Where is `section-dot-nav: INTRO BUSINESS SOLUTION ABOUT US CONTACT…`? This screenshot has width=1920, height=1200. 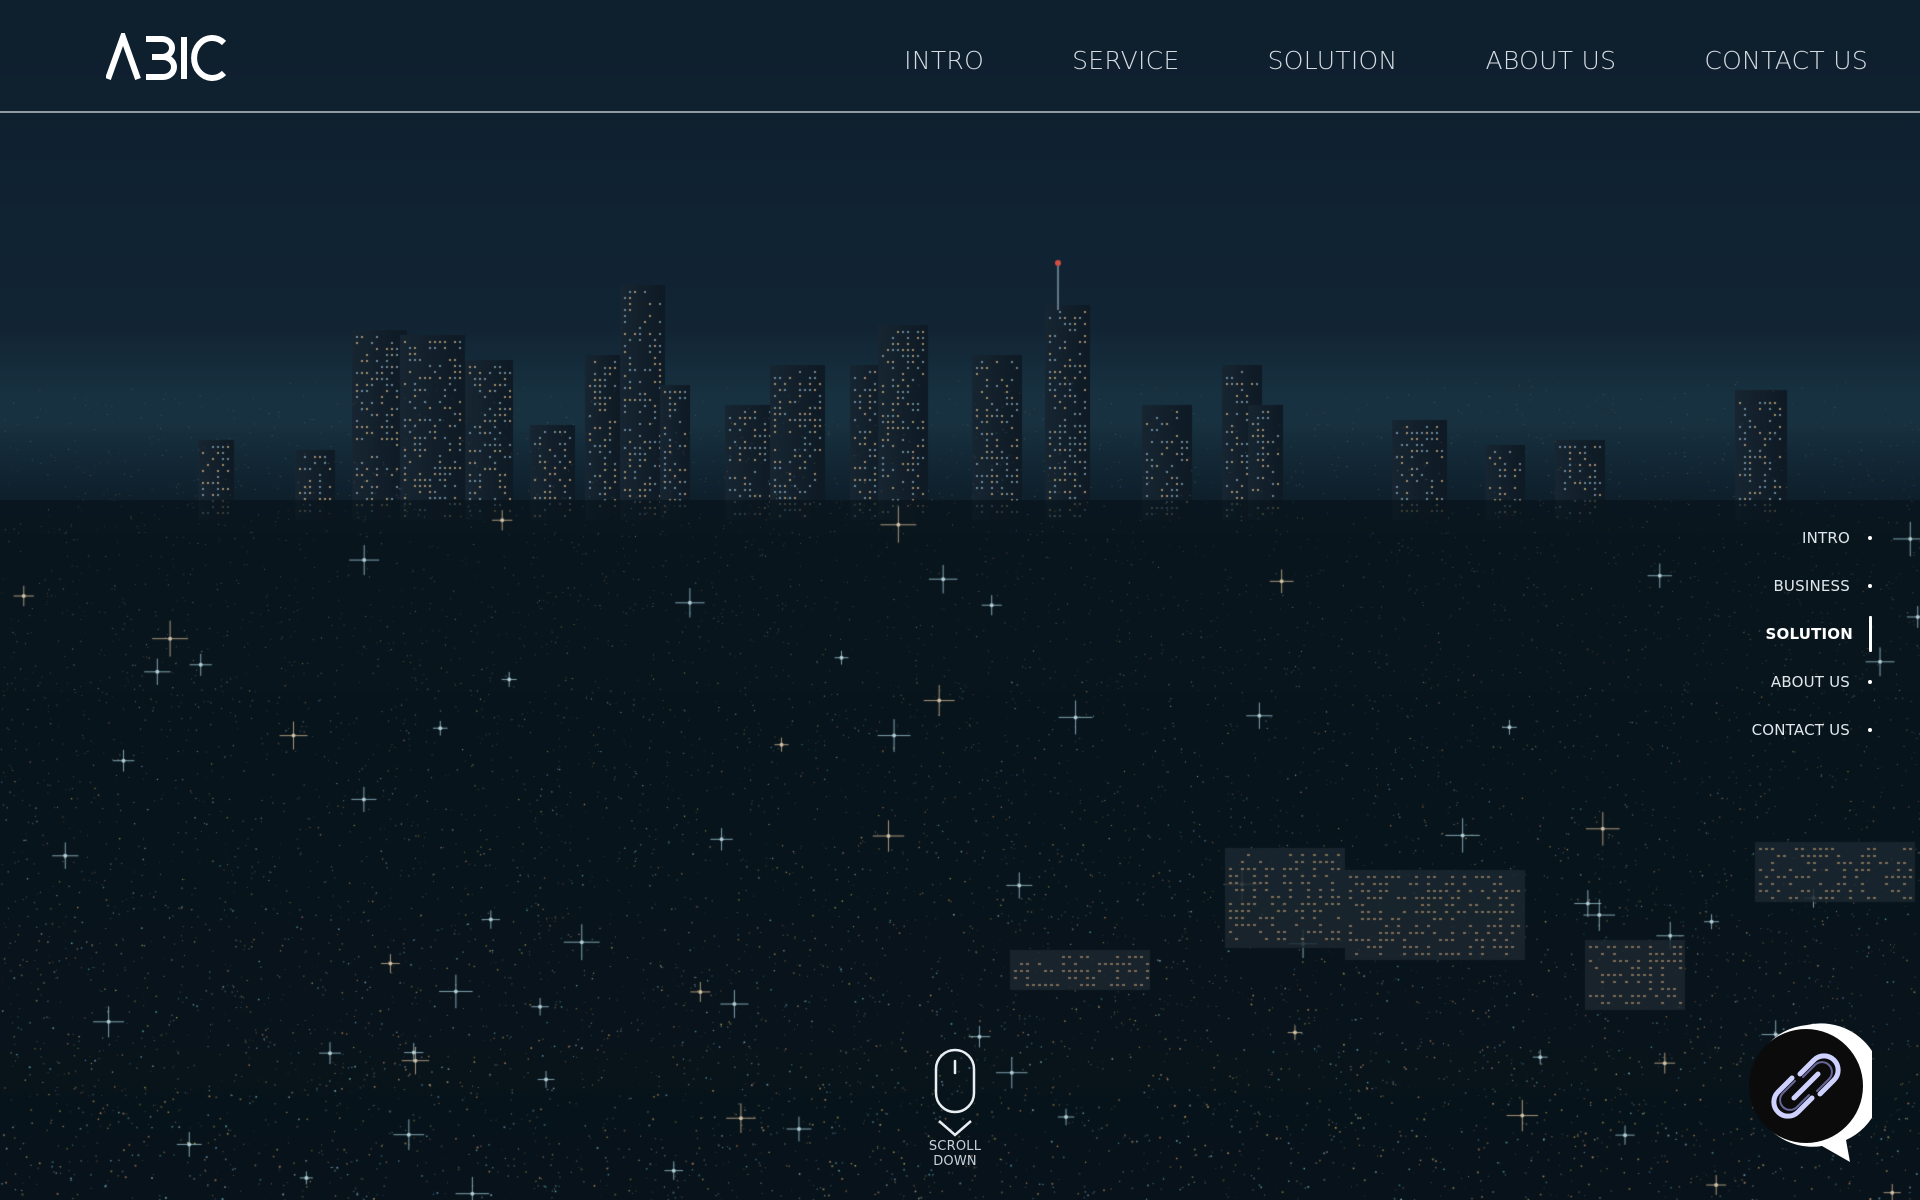
section-dot-nav: INTRO BUSINESS SOLUTION ABOUT US CONTACT… is located at coordinates (1742, 634).